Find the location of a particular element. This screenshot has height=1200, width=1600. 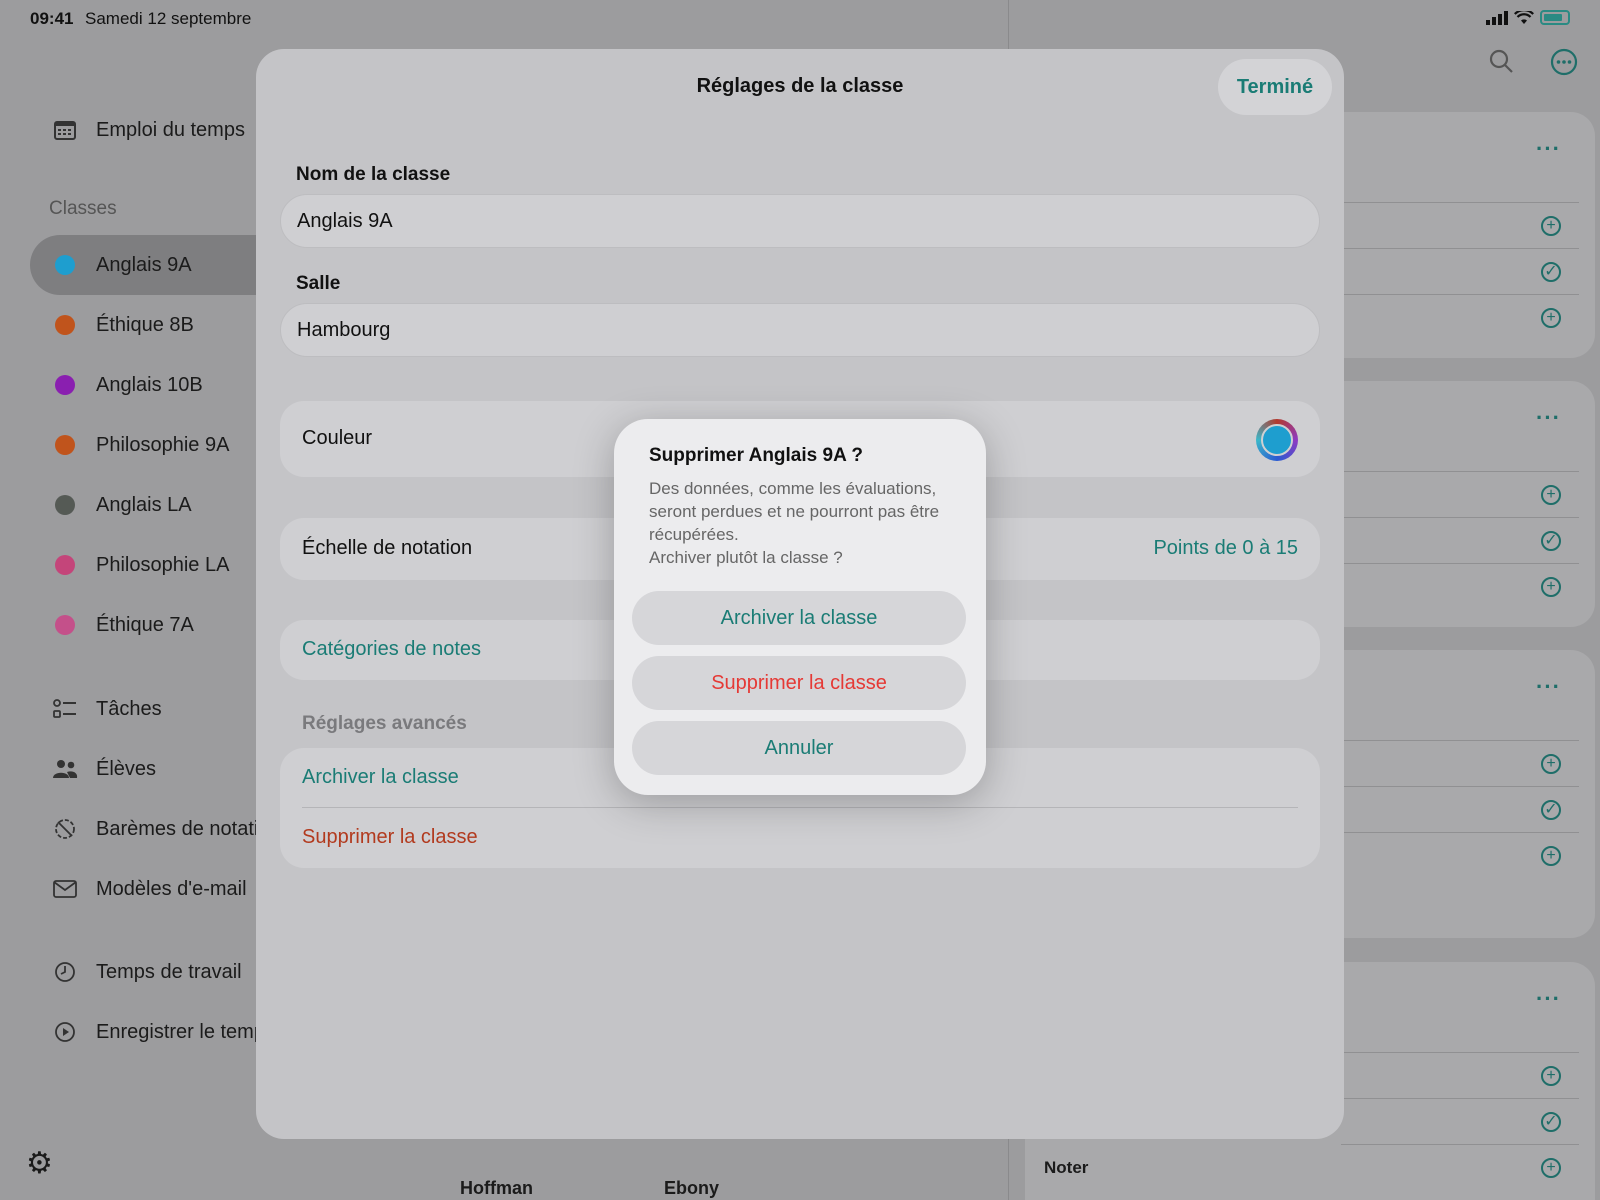

settings-gear-icon: ⚙ is located at coordinates (39, 1163).